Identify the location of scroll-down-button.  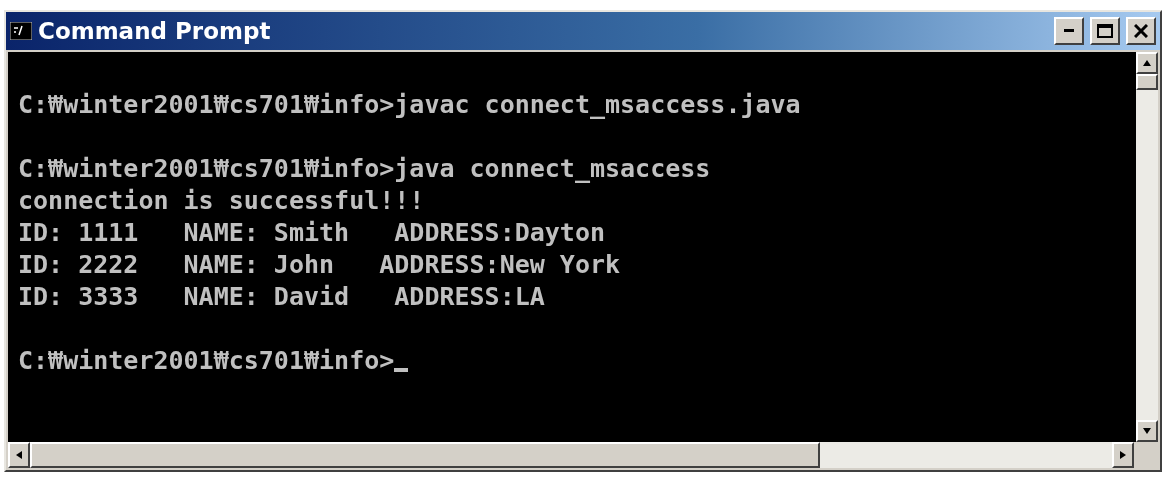
(1147, 431).